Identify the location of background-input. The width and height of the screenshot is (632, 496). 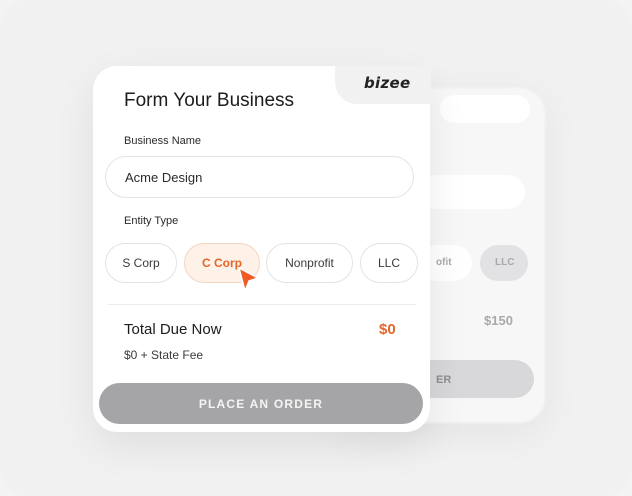
(472, 192).